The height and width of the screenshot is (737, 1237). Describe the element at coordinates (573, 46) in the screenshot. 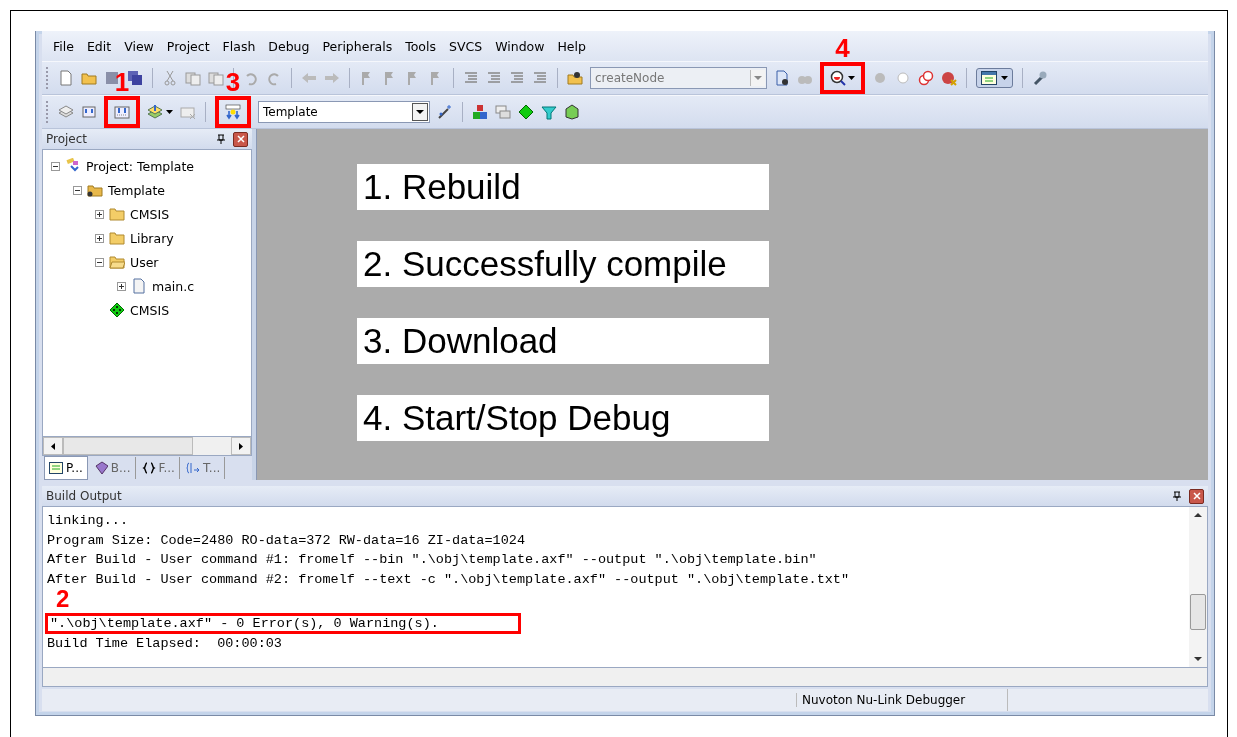

I see `menu-item: Help` at that location.